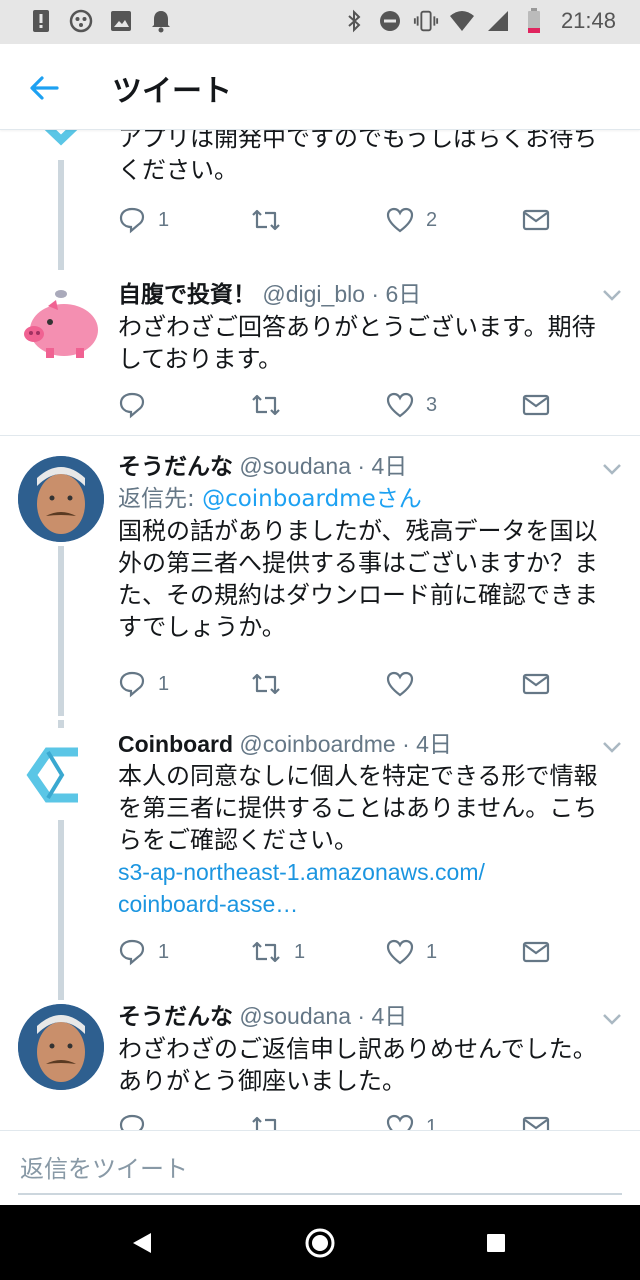 Image resolution: width=640 pixels, height=1280 pixels. Describe the element at coordinates (354, 21) in the screenshot. I see `bluetooth-icon` at that location.